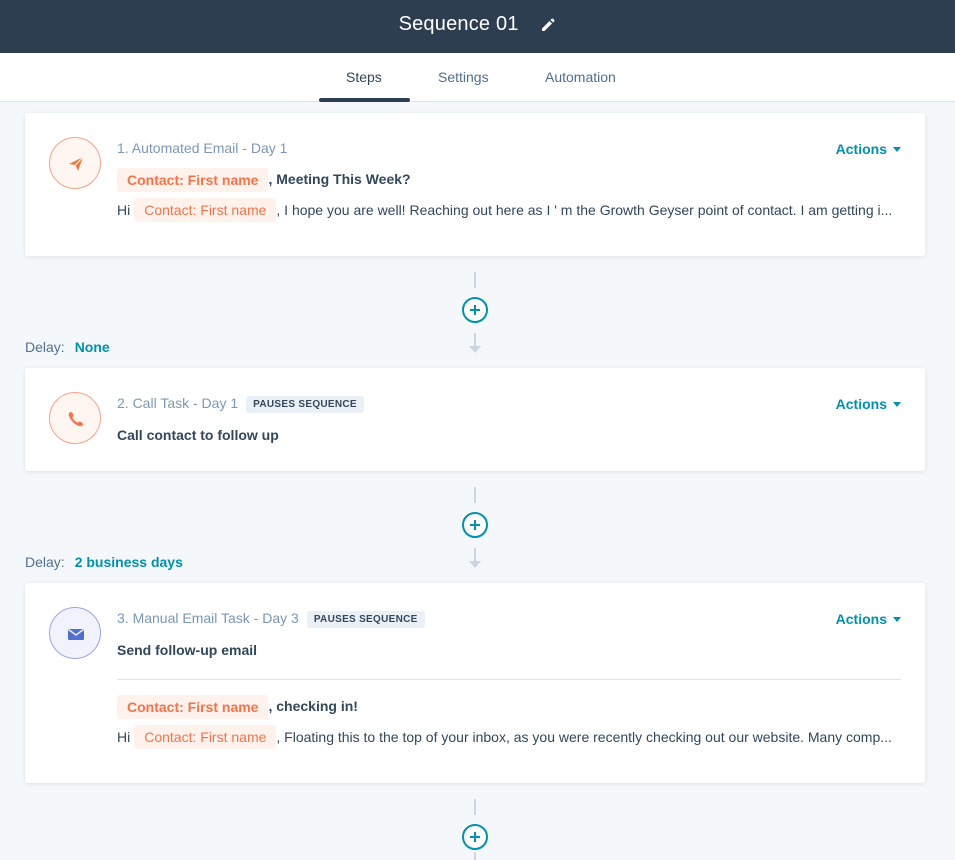  What do you see at coordinates (364, 77) in the screenshot?
I see `tab-steps: Steps` at bounding box center [364, 77].